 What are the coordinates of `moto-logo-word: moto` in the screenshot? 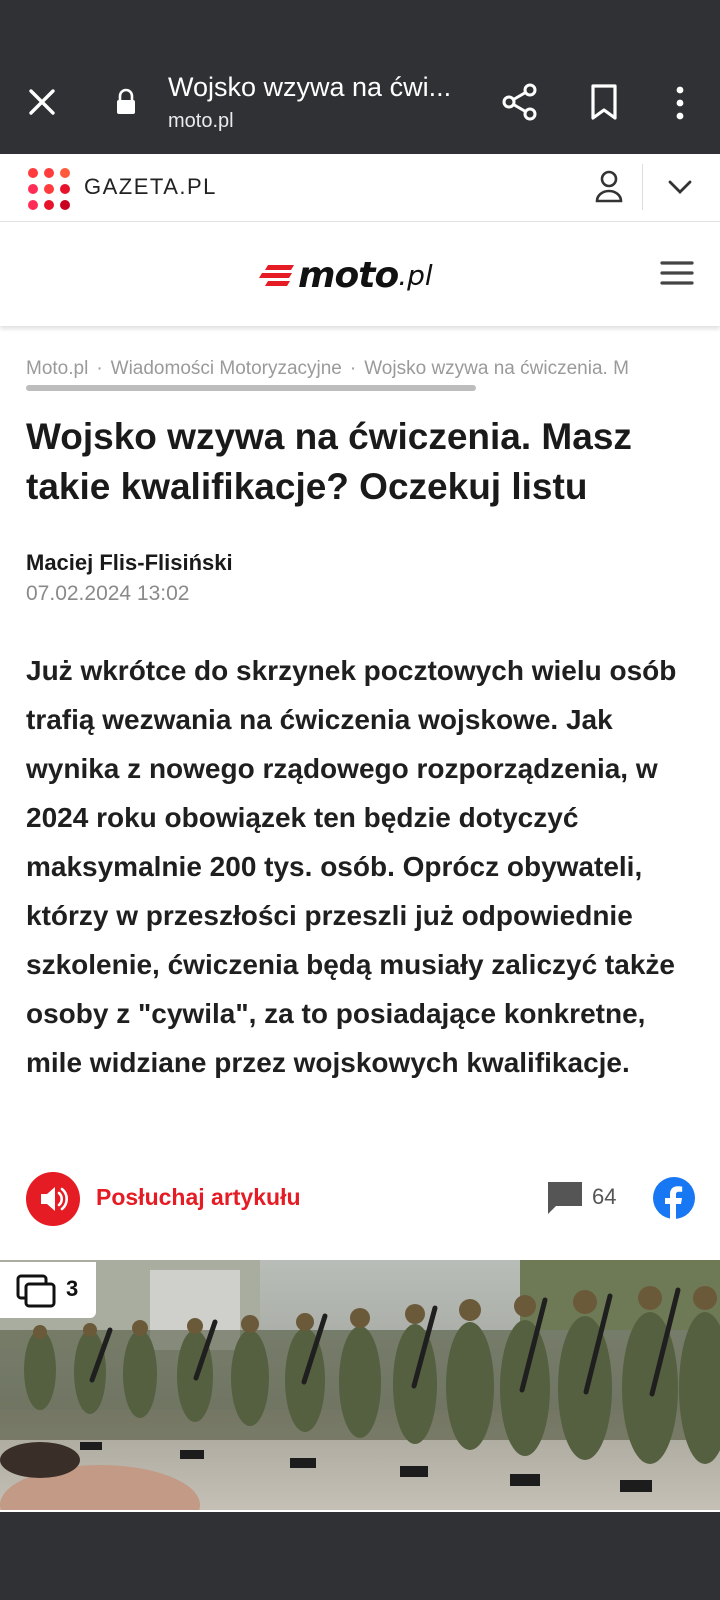 It's located at (348, 275).